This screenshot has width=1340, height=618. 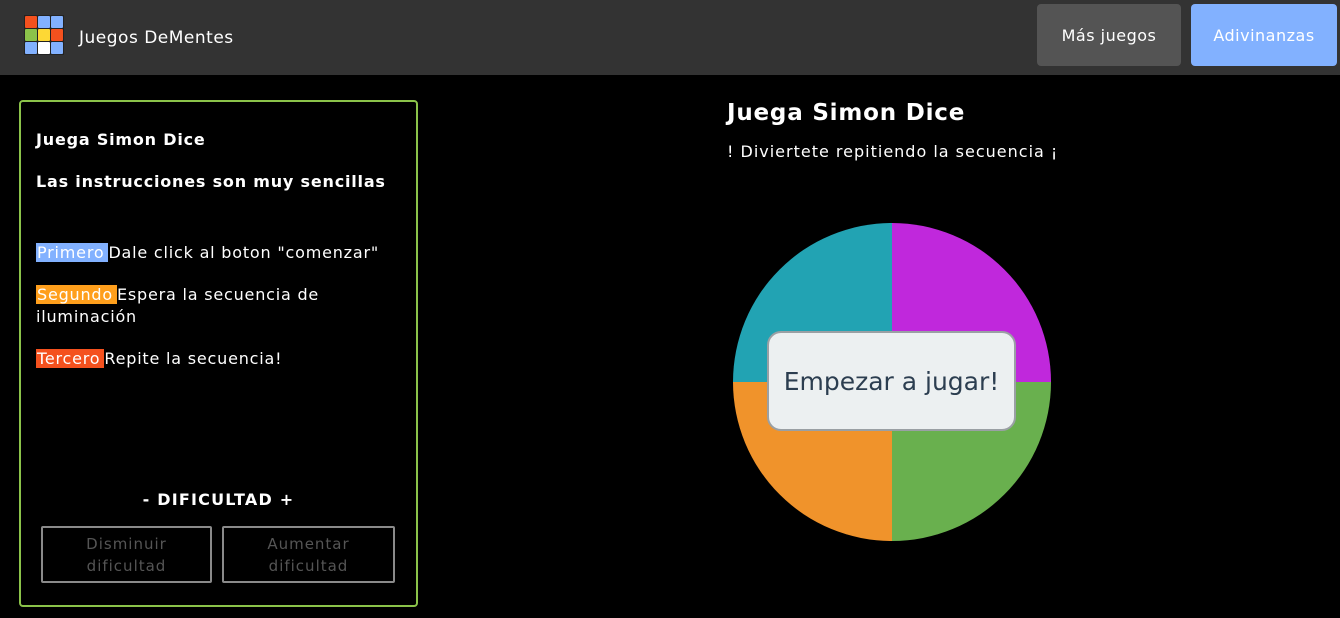 What do you see at coordinates (218, 499) in the screenshot?
I see `difficulty-label: - DIFICULTAD +` at bounding box center [218, 499].